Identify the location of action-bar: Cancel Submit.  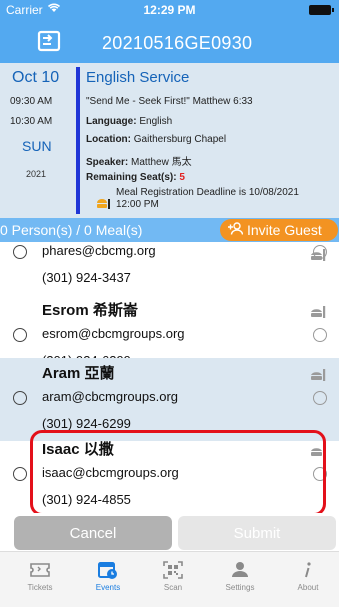
(169, 532).